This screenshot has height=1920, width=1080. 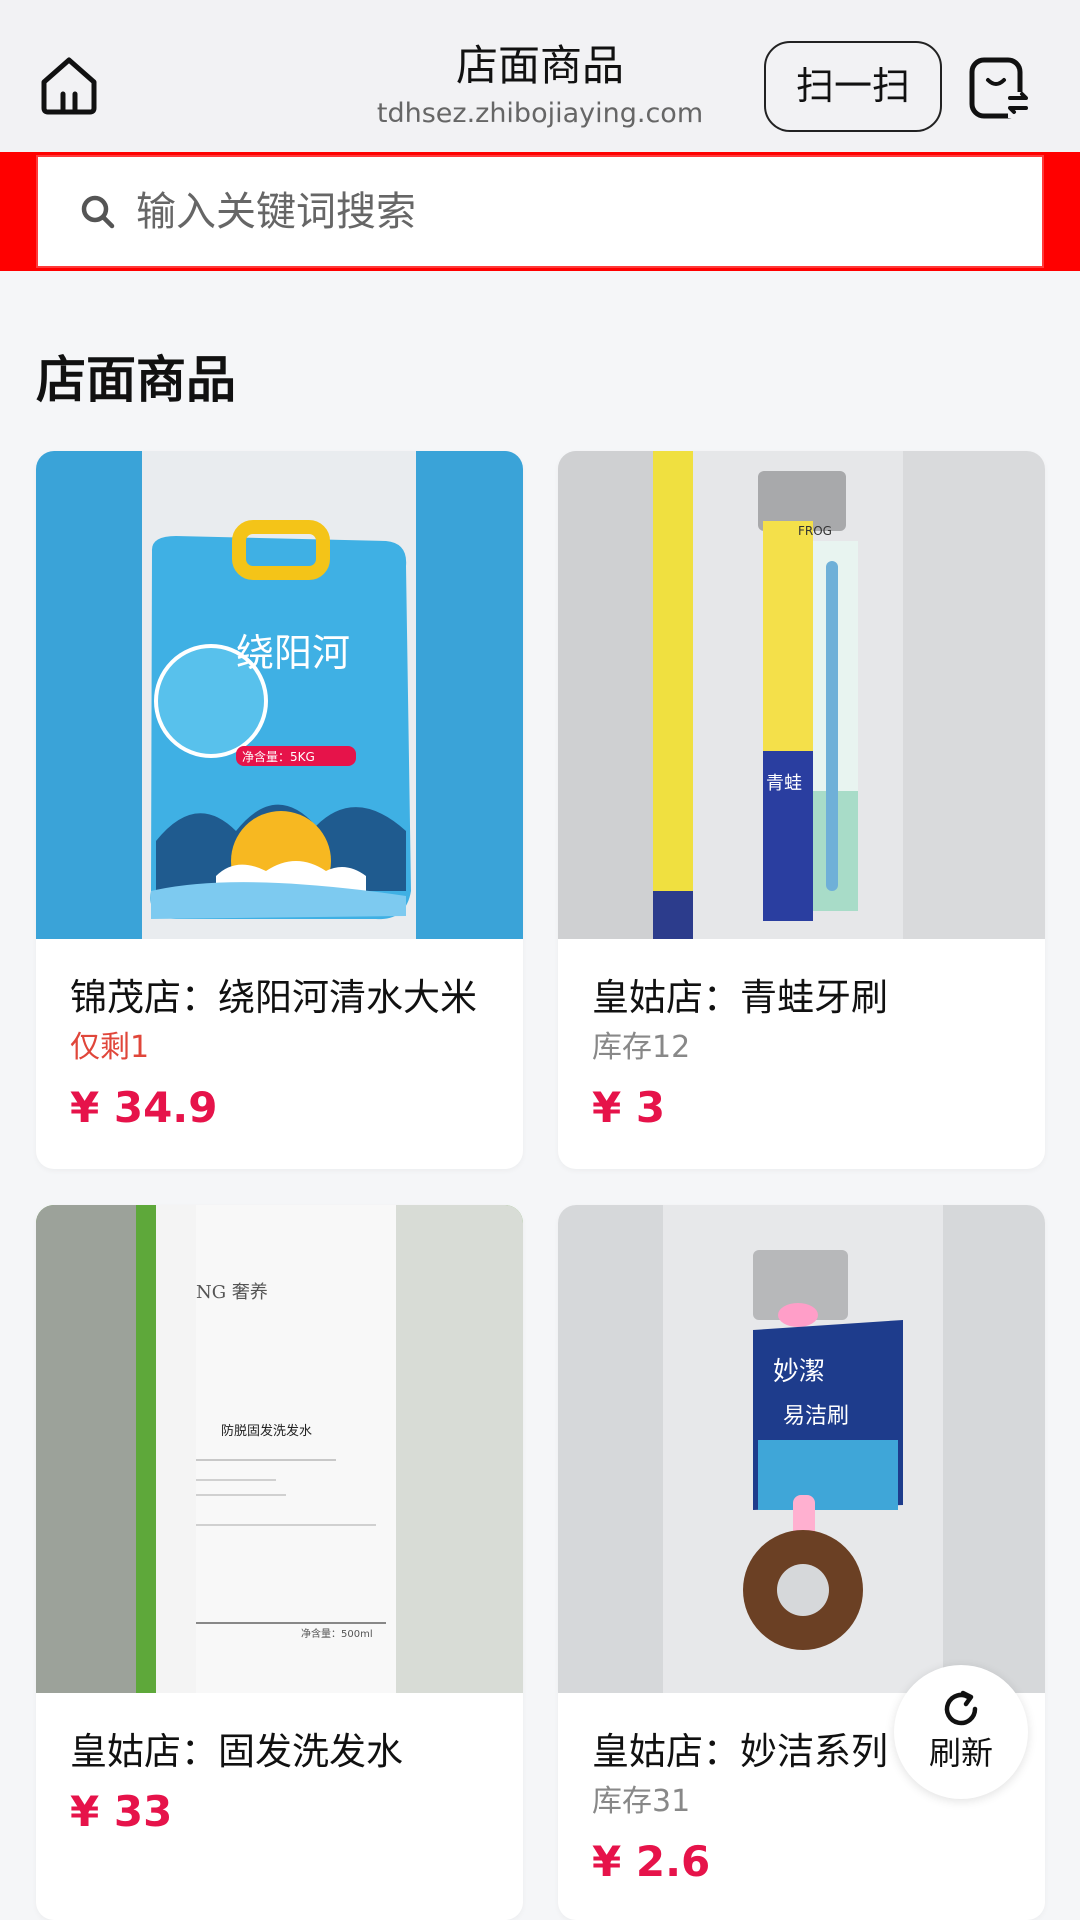 I want to click on home-icon, so click(x=69, y=85).